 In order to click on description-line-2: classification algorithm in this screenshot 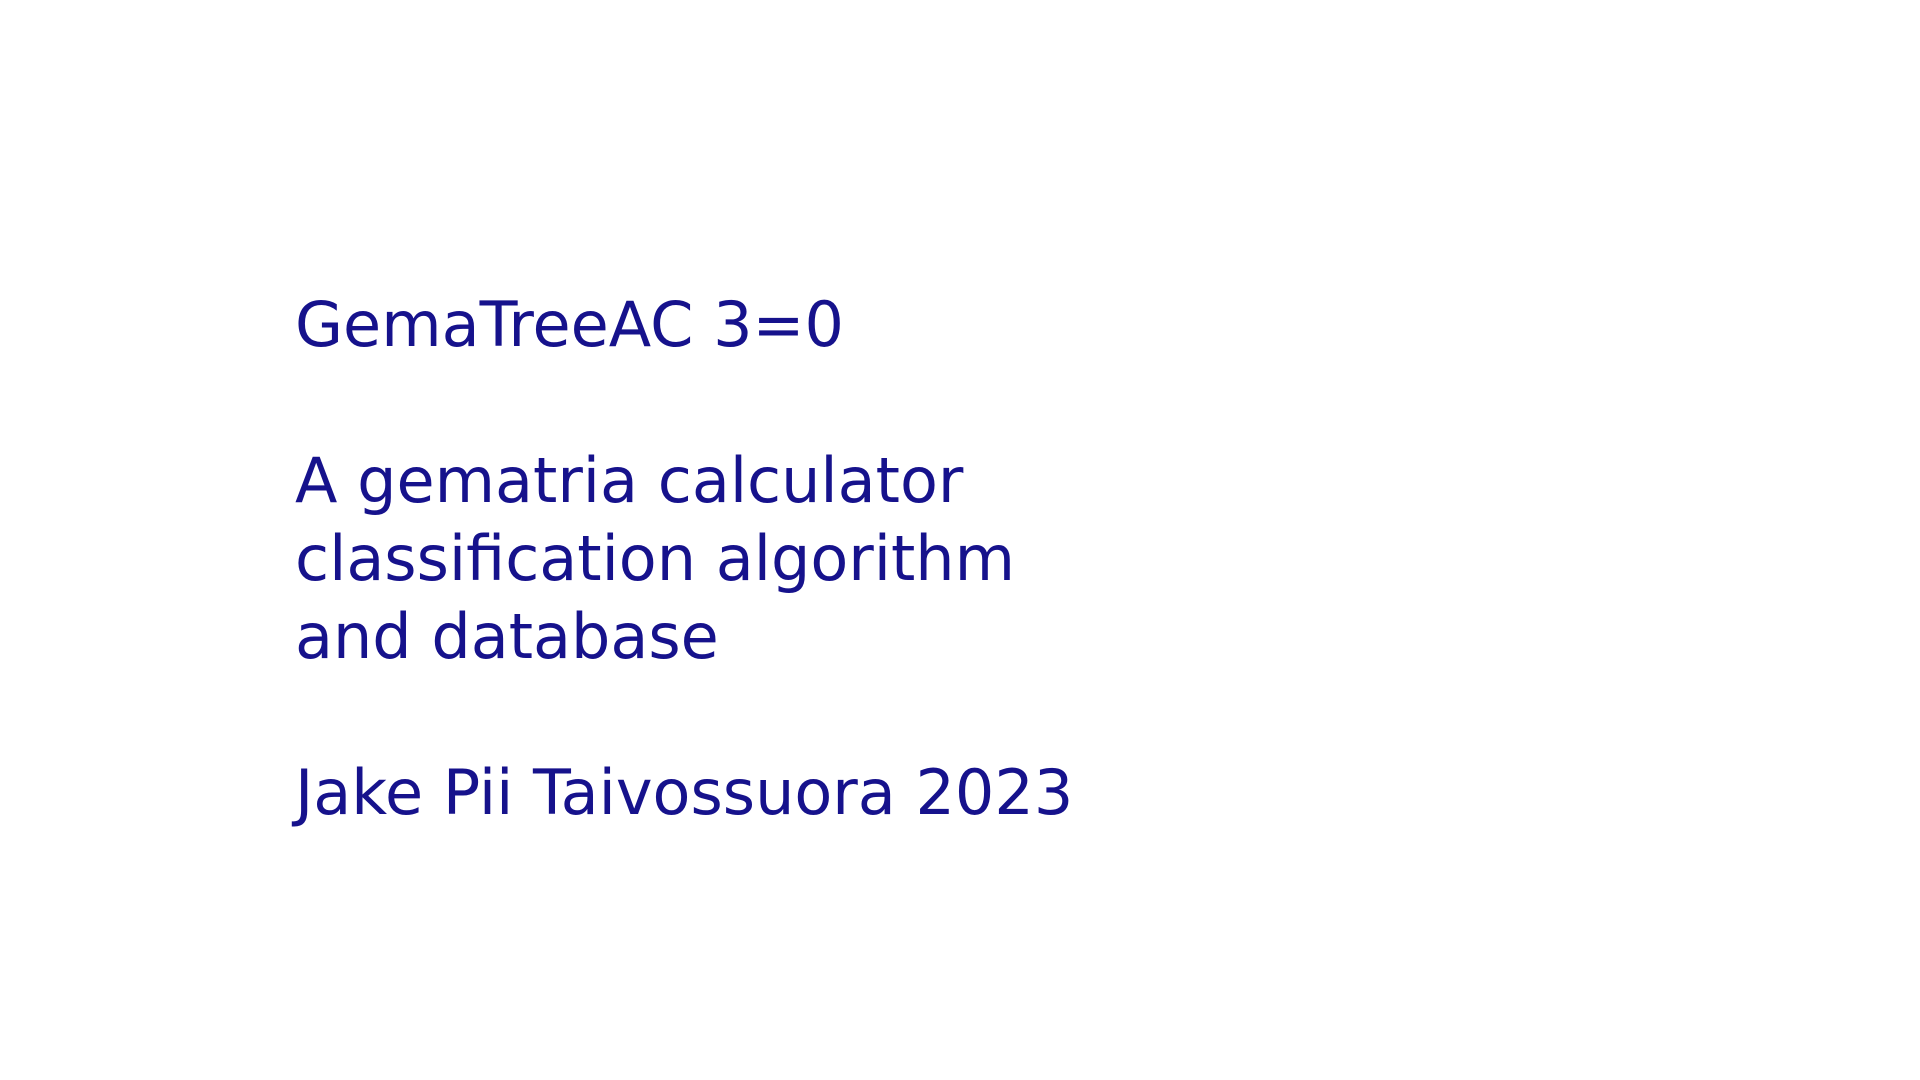, I will do `click(655, 558)`.